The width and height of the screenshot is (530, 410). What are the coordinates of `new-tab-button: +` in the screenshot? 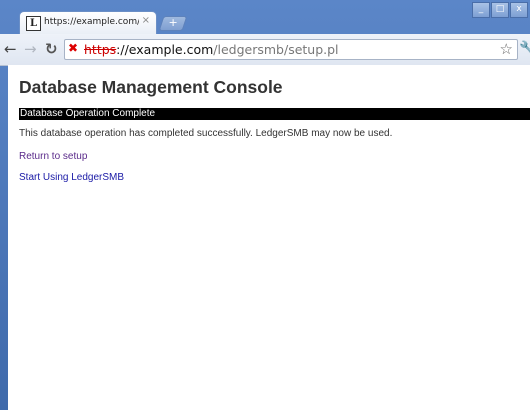 It's located at (173, 23).